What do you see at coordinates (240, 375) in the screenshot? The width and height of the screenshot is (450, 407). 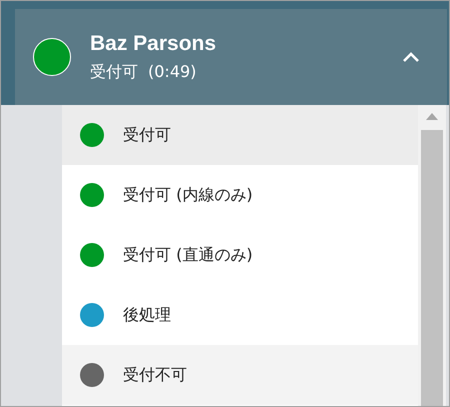 I see `status-option: 受付不可` at bounding box center [240, 375].